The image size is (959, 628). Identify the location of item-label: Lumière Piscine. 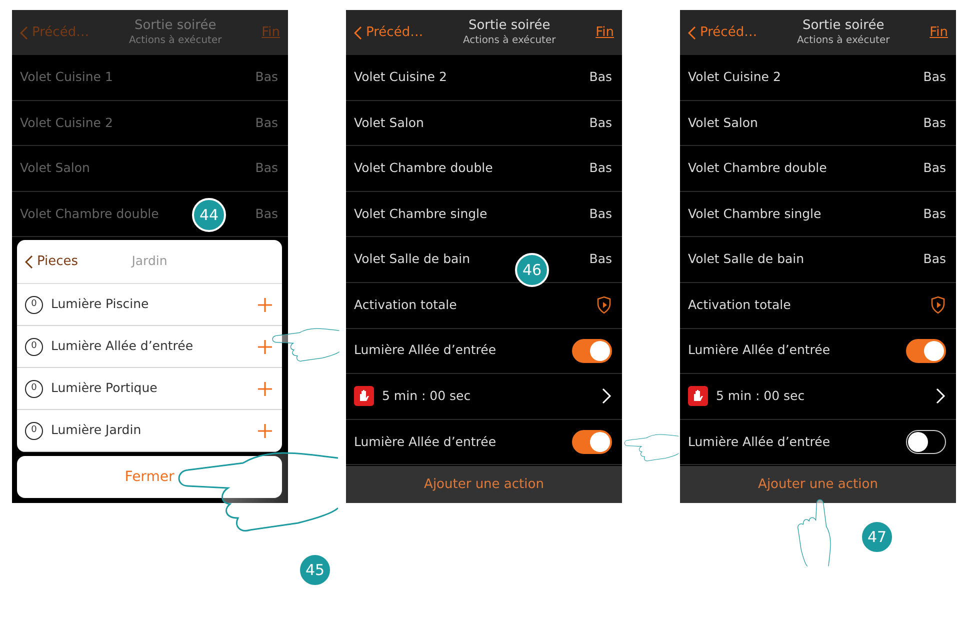
(100, 304).